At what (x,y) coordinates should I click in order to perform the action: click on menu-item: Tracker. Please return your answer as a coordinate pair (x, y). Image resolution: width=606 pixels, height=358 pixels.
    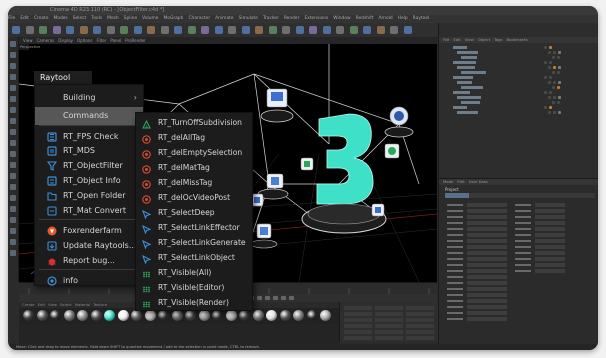
    Looking at the image, I should click on (271, 18).